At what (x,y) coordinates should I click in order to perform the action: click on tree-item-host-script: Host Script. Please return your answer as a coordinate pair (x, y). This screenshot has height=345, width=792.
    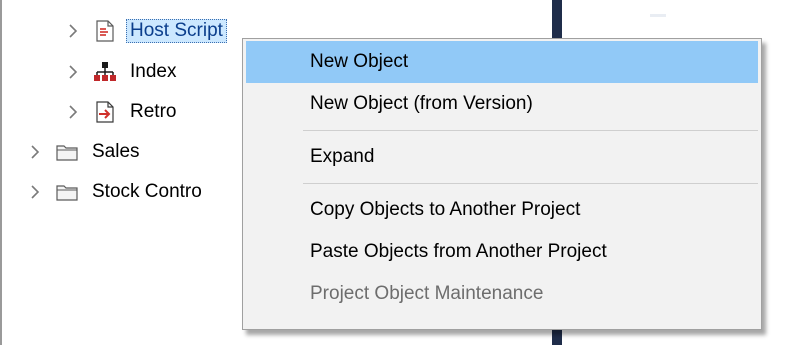
    Looking at the image, I should click on (146, 31).